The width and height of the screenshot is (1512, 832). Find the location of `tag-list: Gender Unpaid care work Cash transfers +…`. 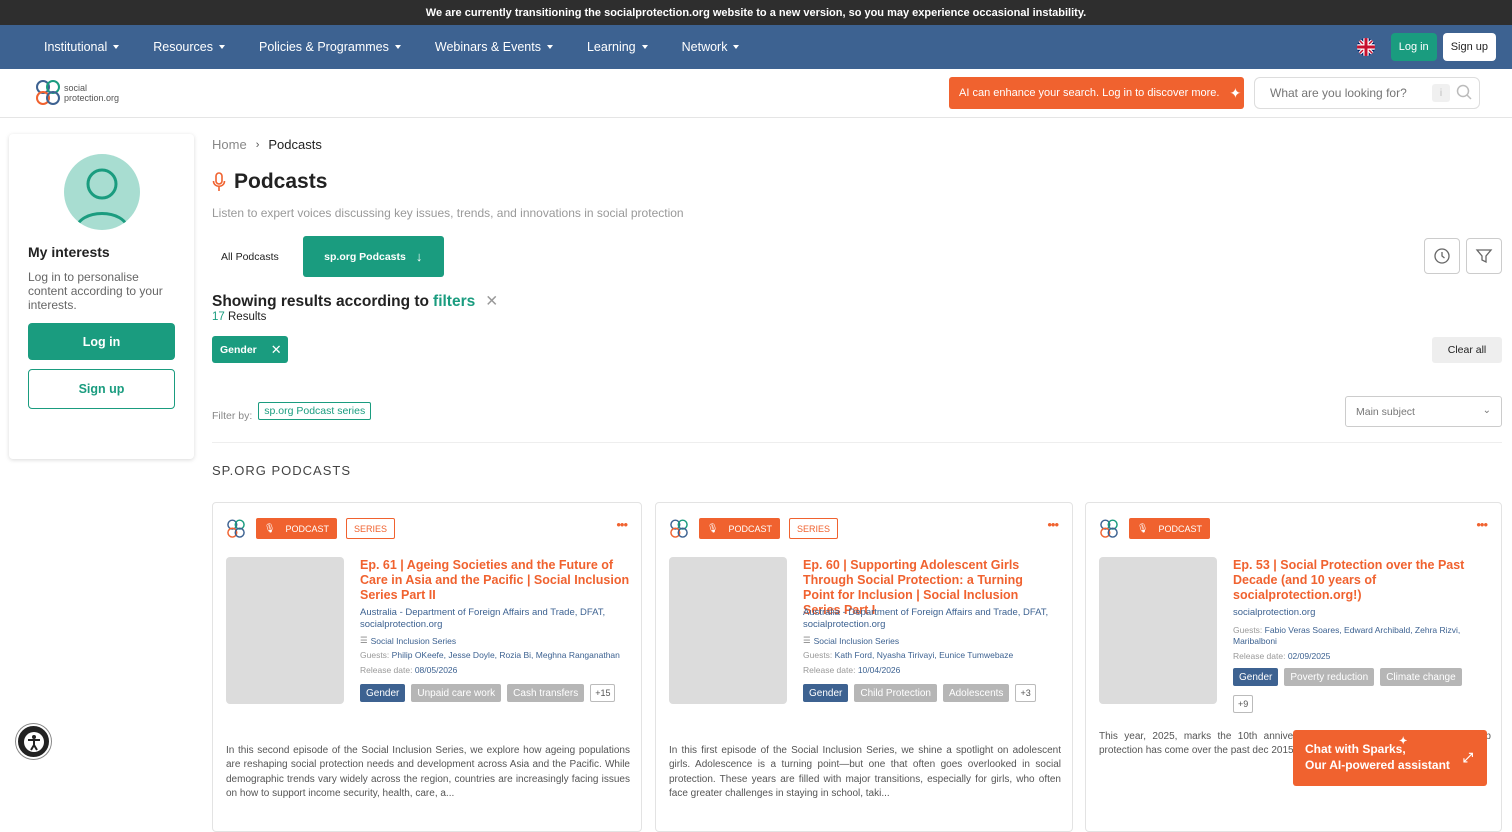

tag-list: Gender Unpaid care work Cash transfers +… is located at coordinates (497, 697).